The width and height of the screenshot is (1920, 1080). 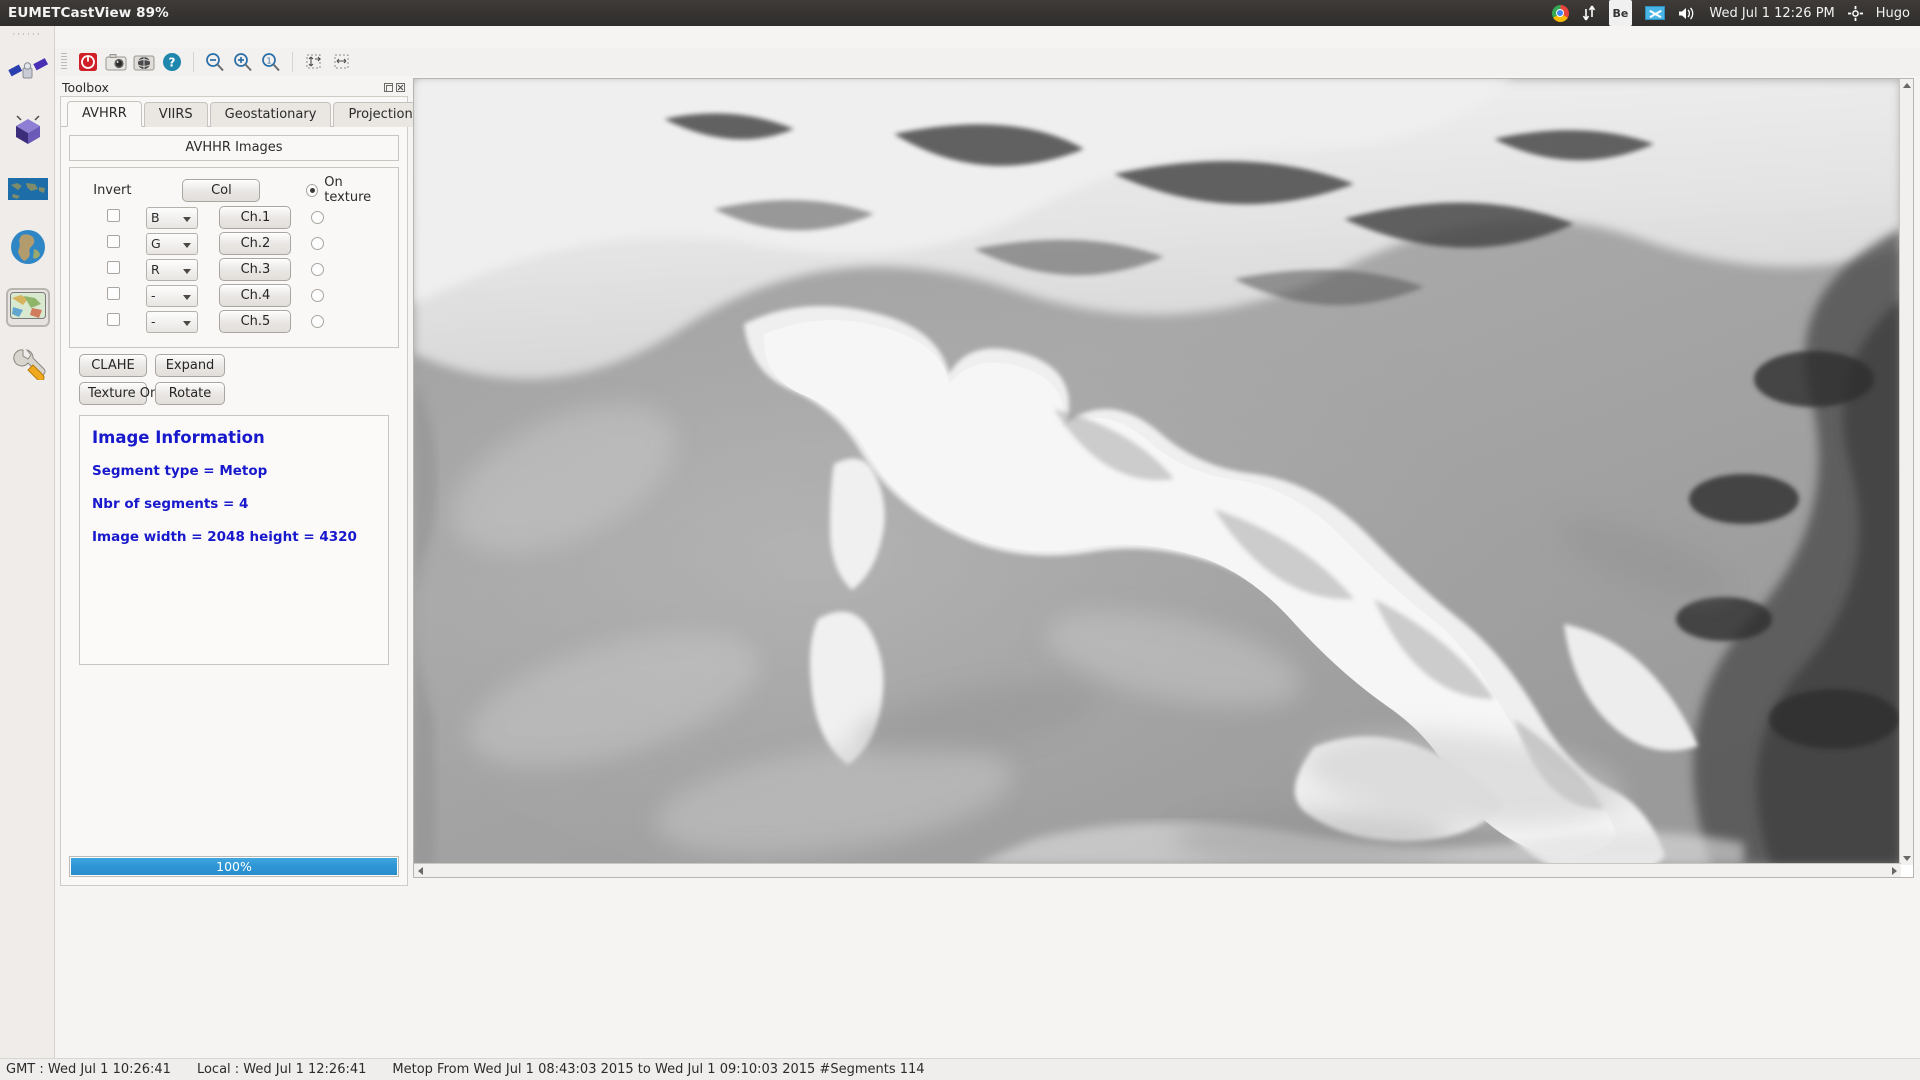 What do you see at coordinates (27, 75) in the screenshot?
I see `launcher-item-satellite` at bounding box center [27, 75].